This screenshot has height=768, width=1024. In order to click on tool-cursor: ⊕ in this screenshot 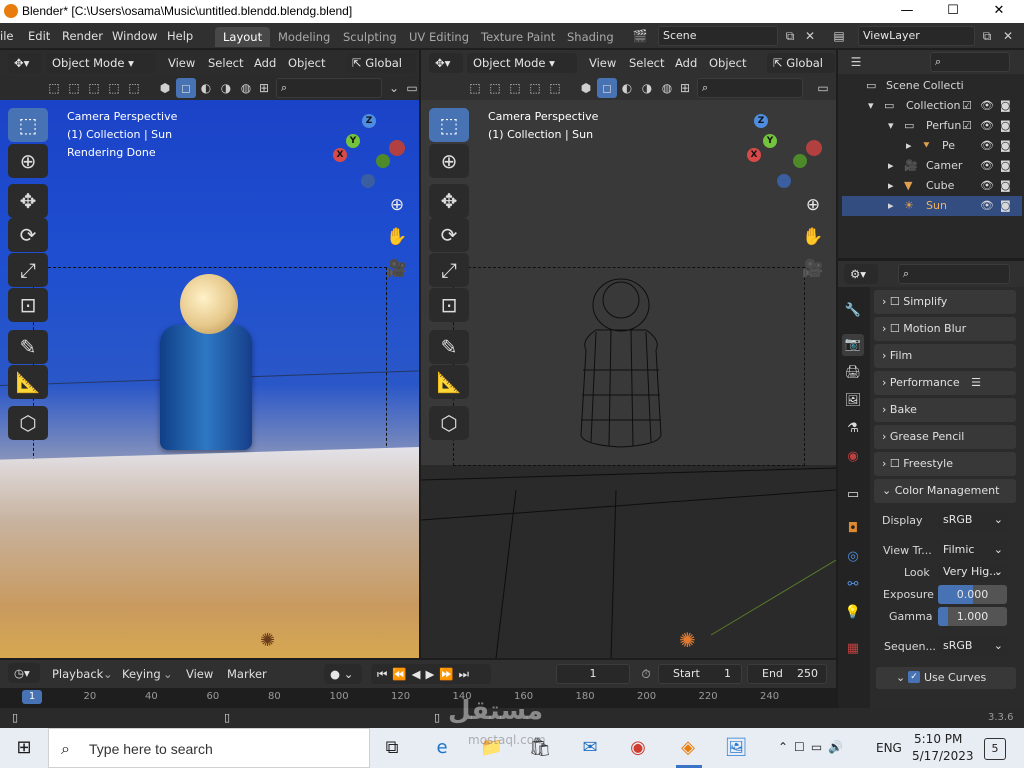, I will do `click(28, 161)`.